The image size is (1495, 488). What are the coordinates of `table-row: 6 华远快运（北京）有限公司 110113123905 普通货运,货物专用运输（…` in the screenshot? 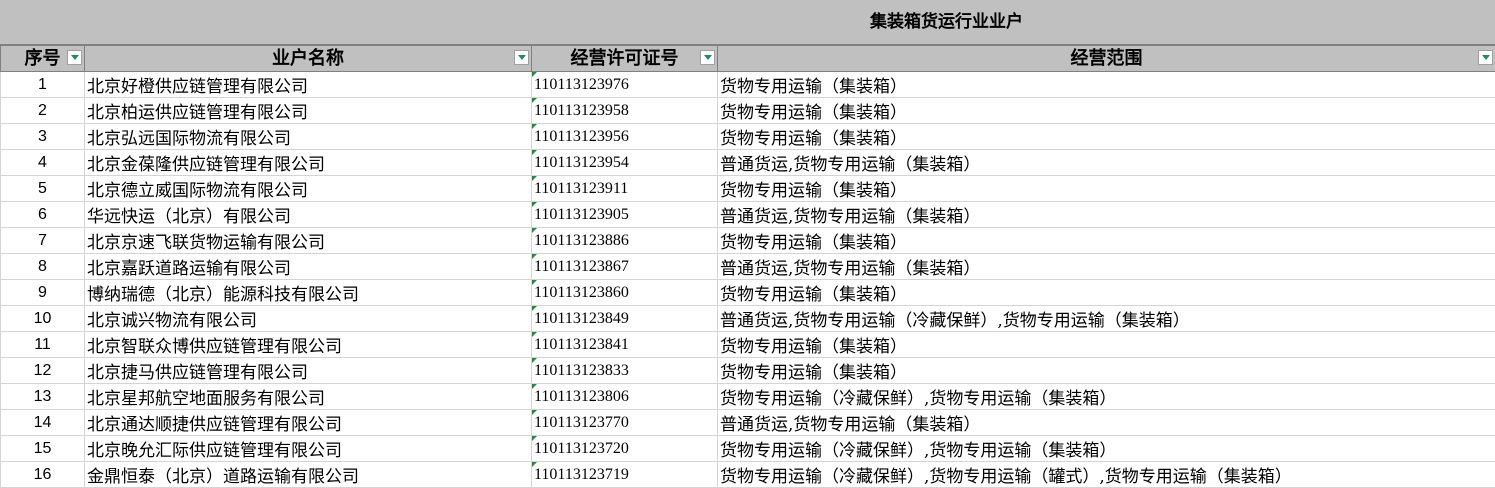 It's located at (748, 215).